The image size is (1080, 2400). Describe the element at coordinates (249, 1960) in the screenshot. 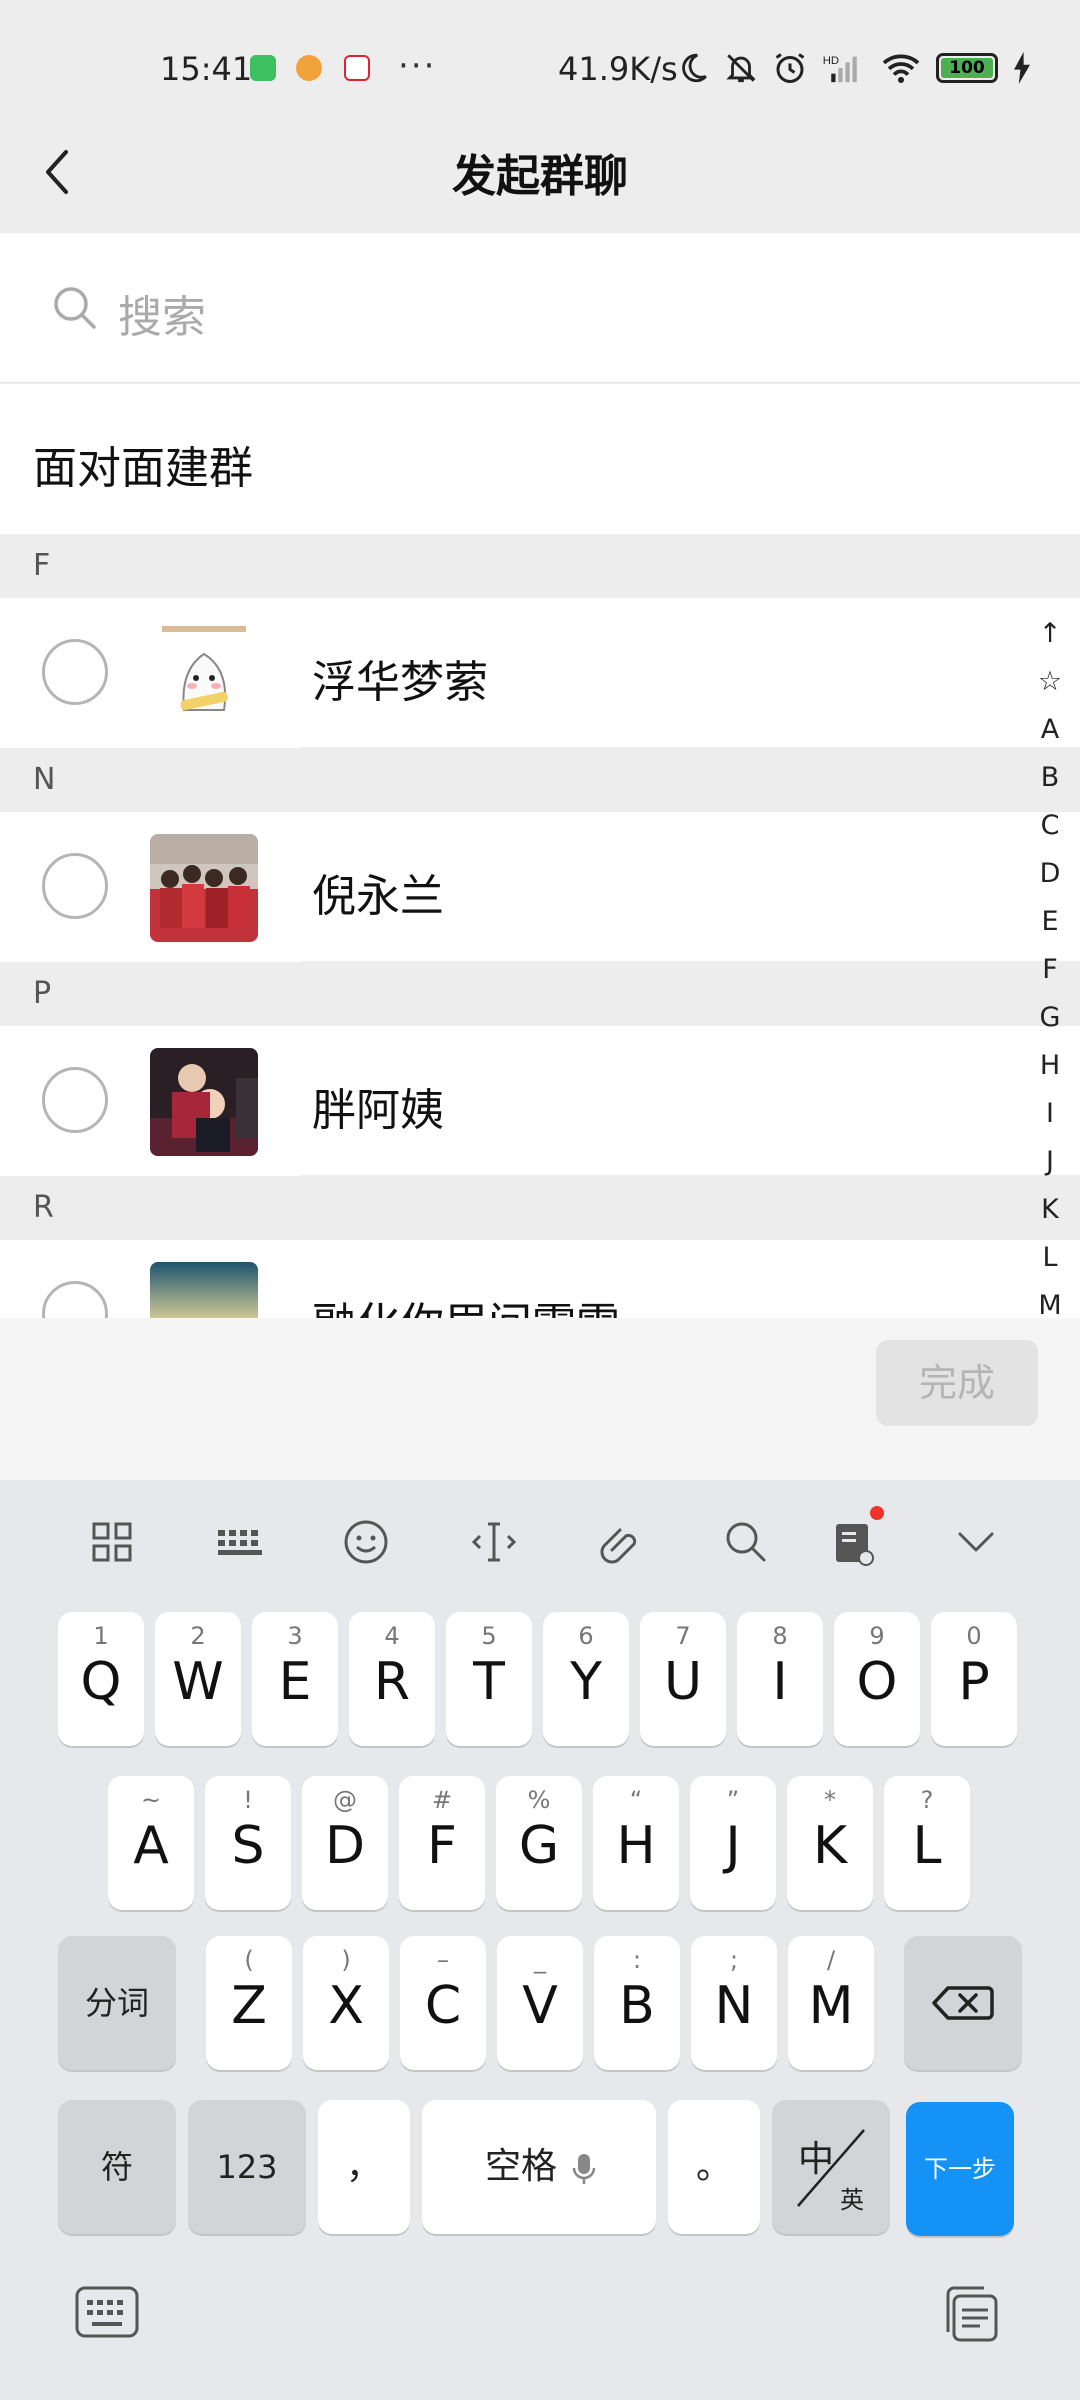

I see `key-hint: (` at that location.